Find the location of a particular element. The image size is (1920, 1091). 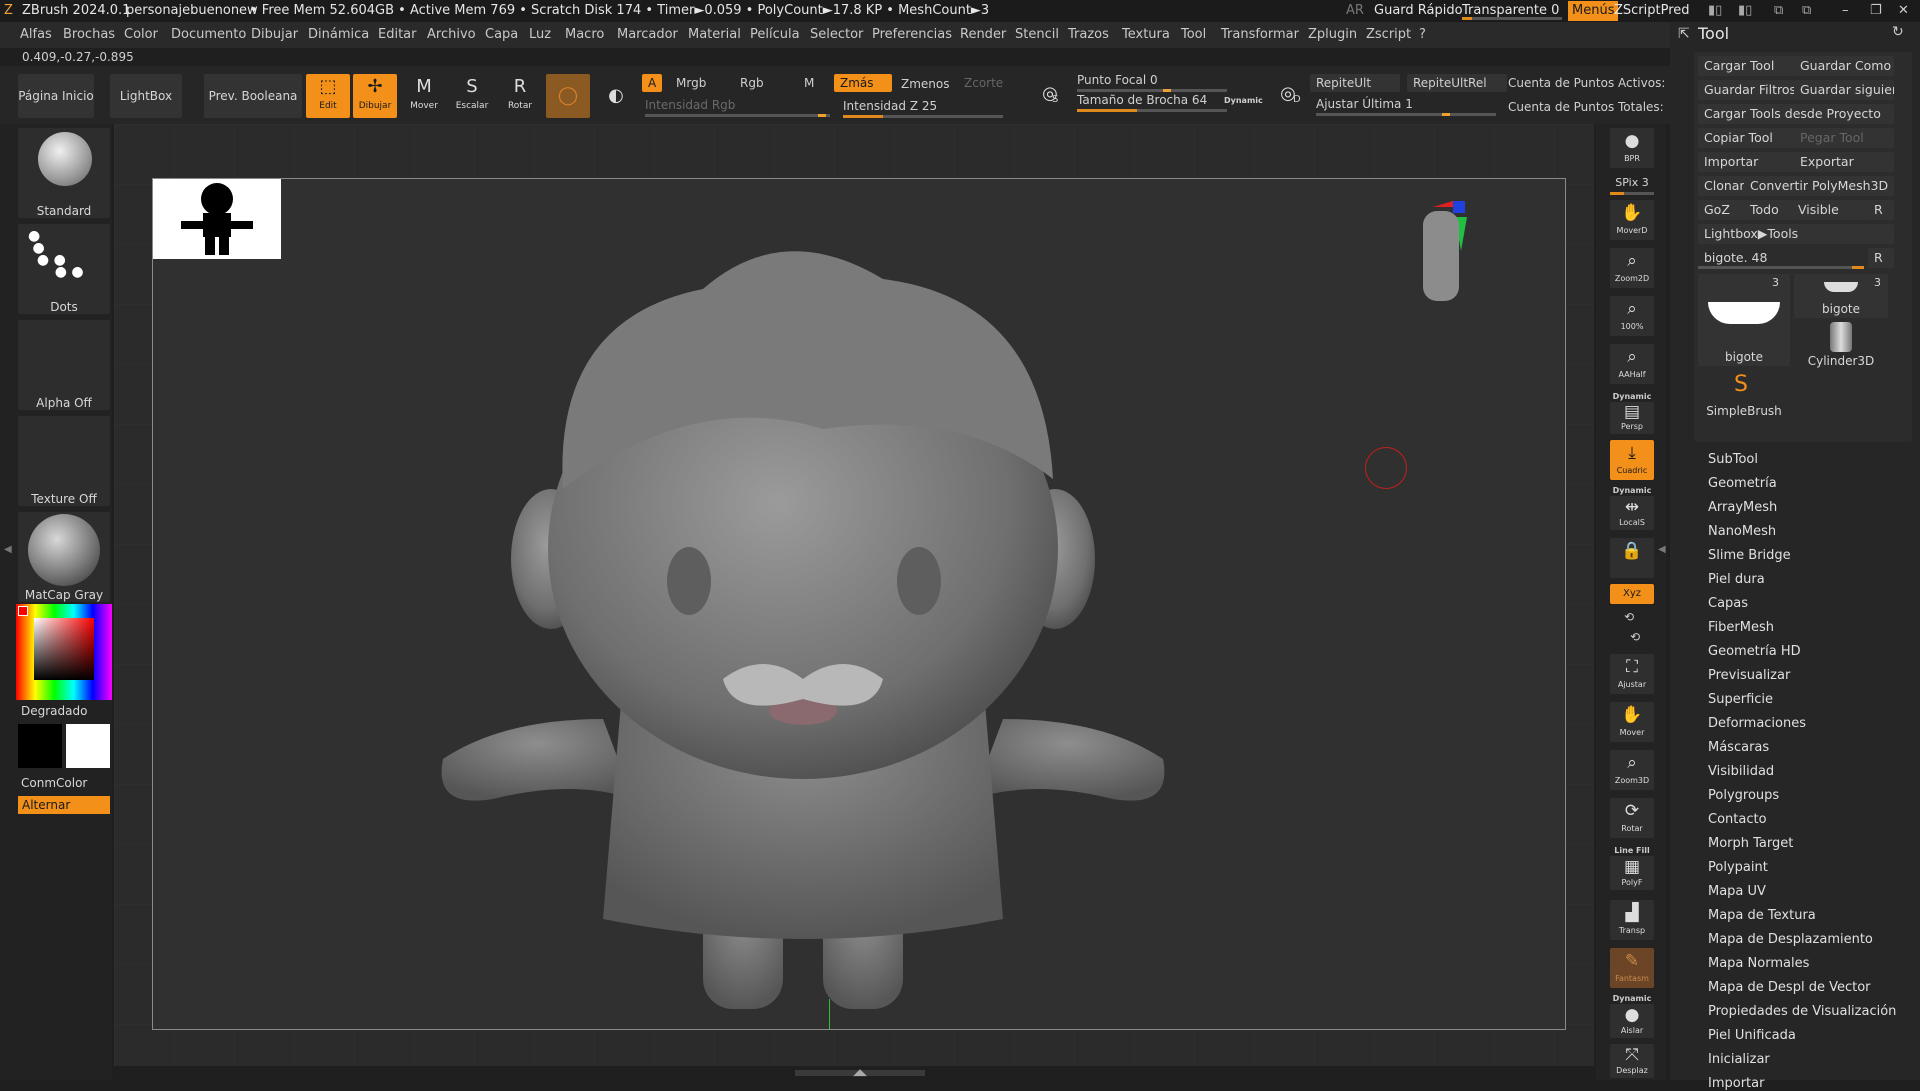

window-layout-icon: ⧉ is located at coordinates (1778, 11).